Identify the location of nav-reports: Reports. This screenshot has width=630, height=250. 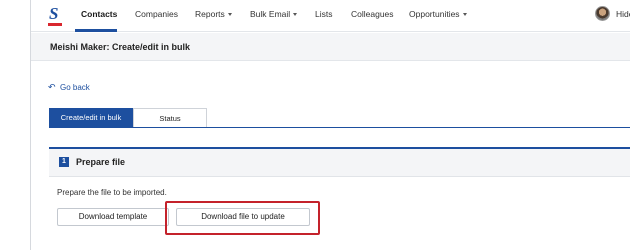
(213, 14).